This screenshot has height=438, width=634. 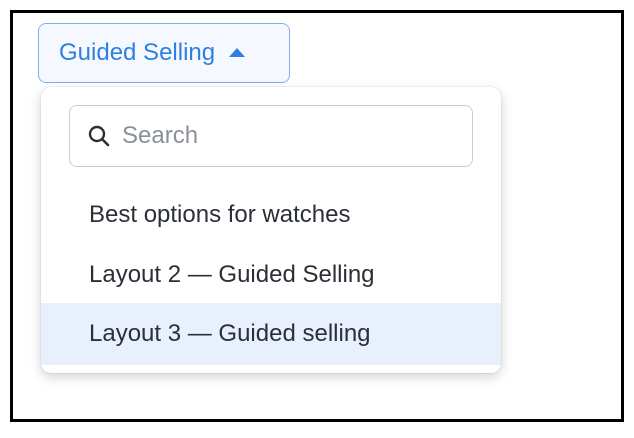 What do you see at coordinates (99, 136) in the screenshot?
I see `search-icon` at bounding box center [99, 136].